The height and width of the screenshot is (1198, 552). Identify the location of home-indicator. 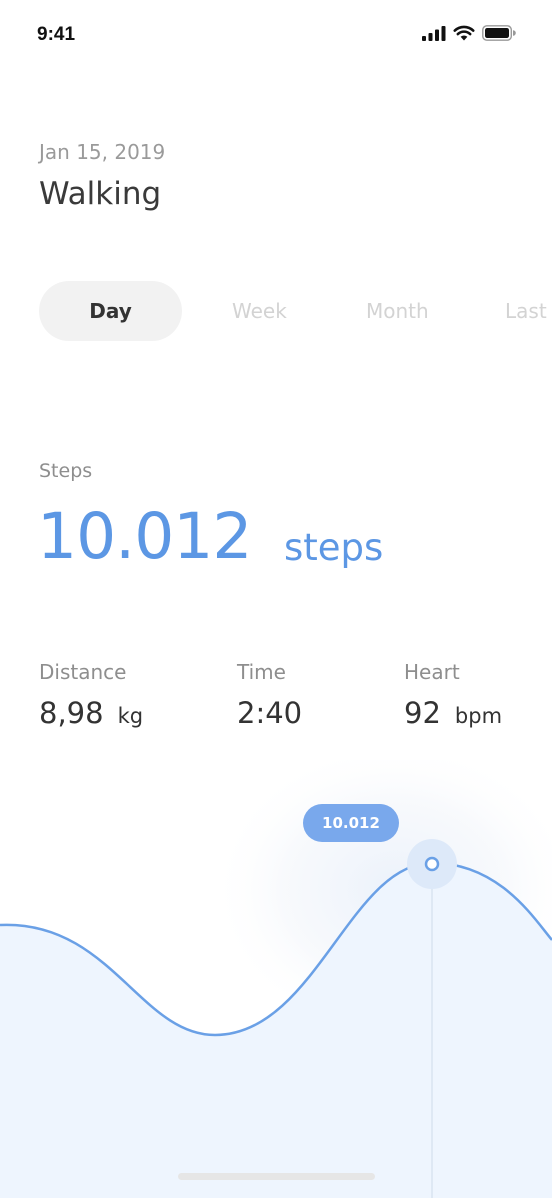
(276, 1176).